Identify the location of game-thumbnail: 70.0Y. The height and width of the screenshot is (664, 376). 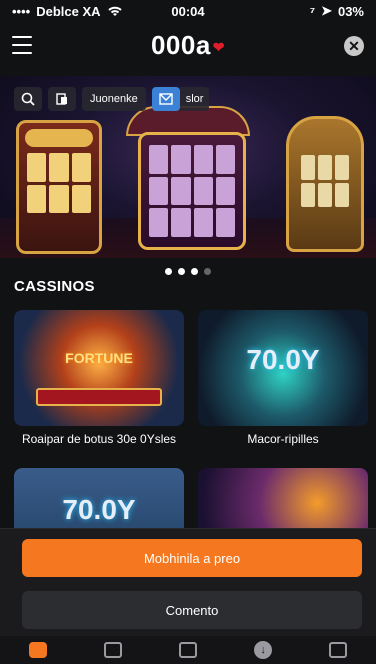
(283, 368).